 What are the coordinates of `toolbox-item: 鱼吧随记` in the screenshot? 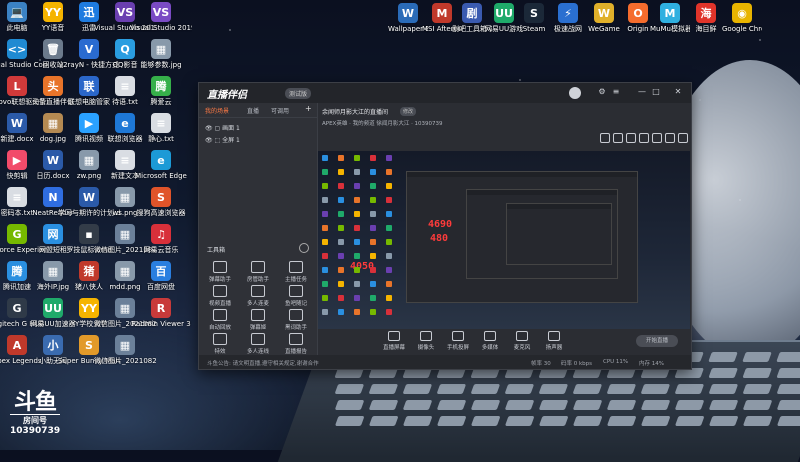 It's located at (296, 296).